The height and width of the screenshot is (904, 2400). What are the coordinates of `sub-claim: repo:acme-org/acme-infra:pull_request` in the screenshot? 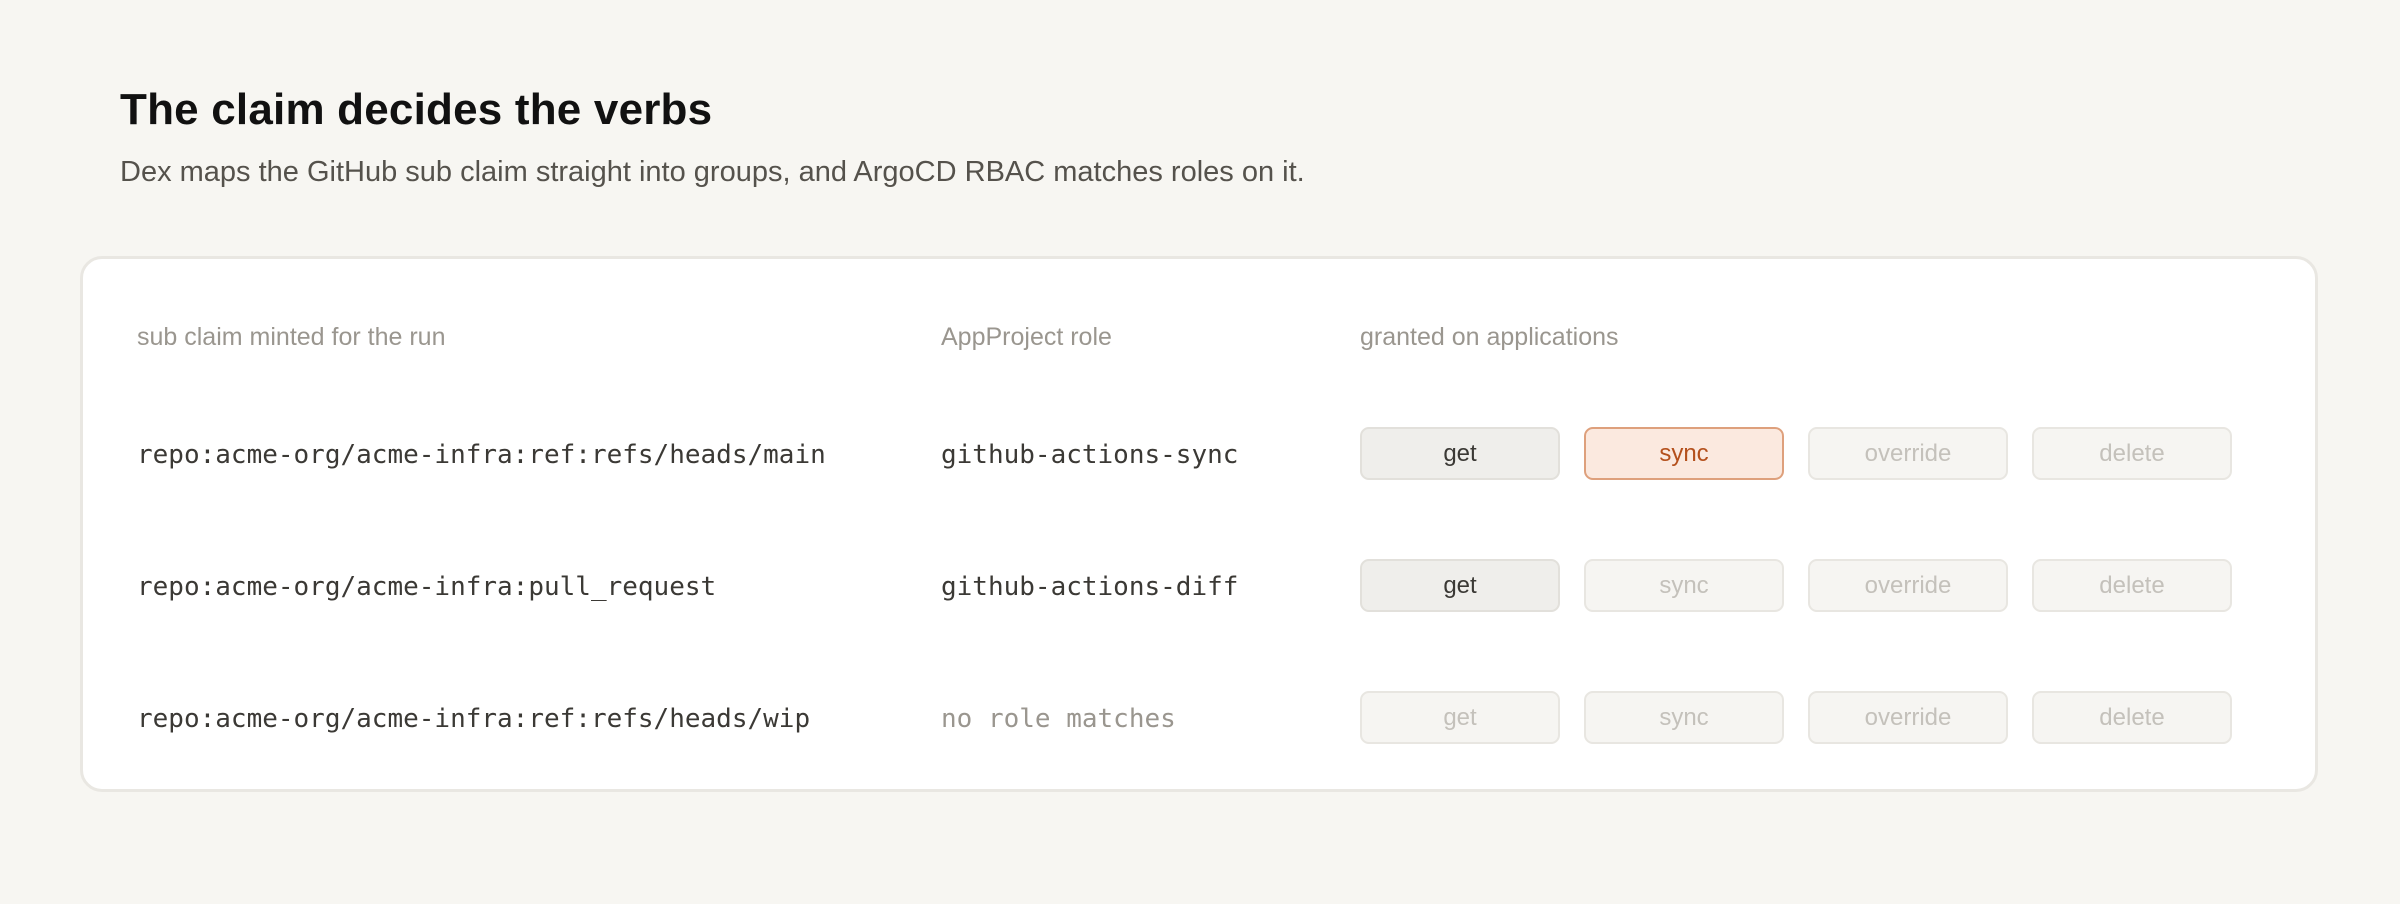 It's located at (427, 587).